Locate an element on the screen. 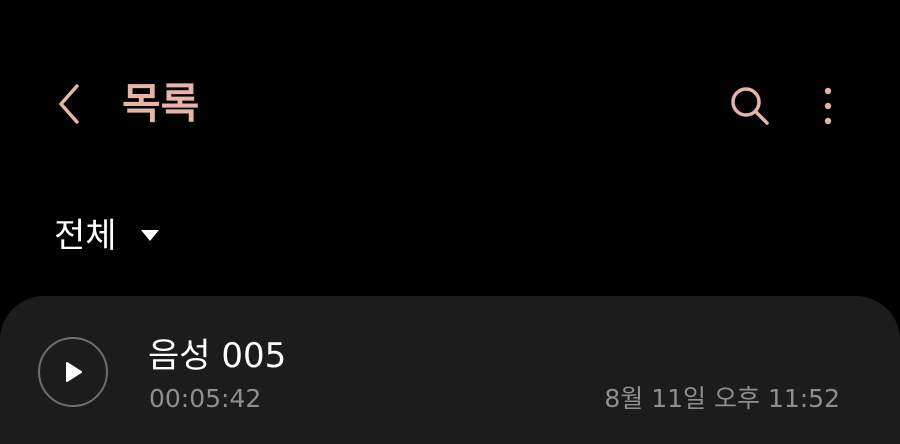 This screenshot has height=444, width=900. filter-dropdown: 전체 is located at coordinates (107, 236).